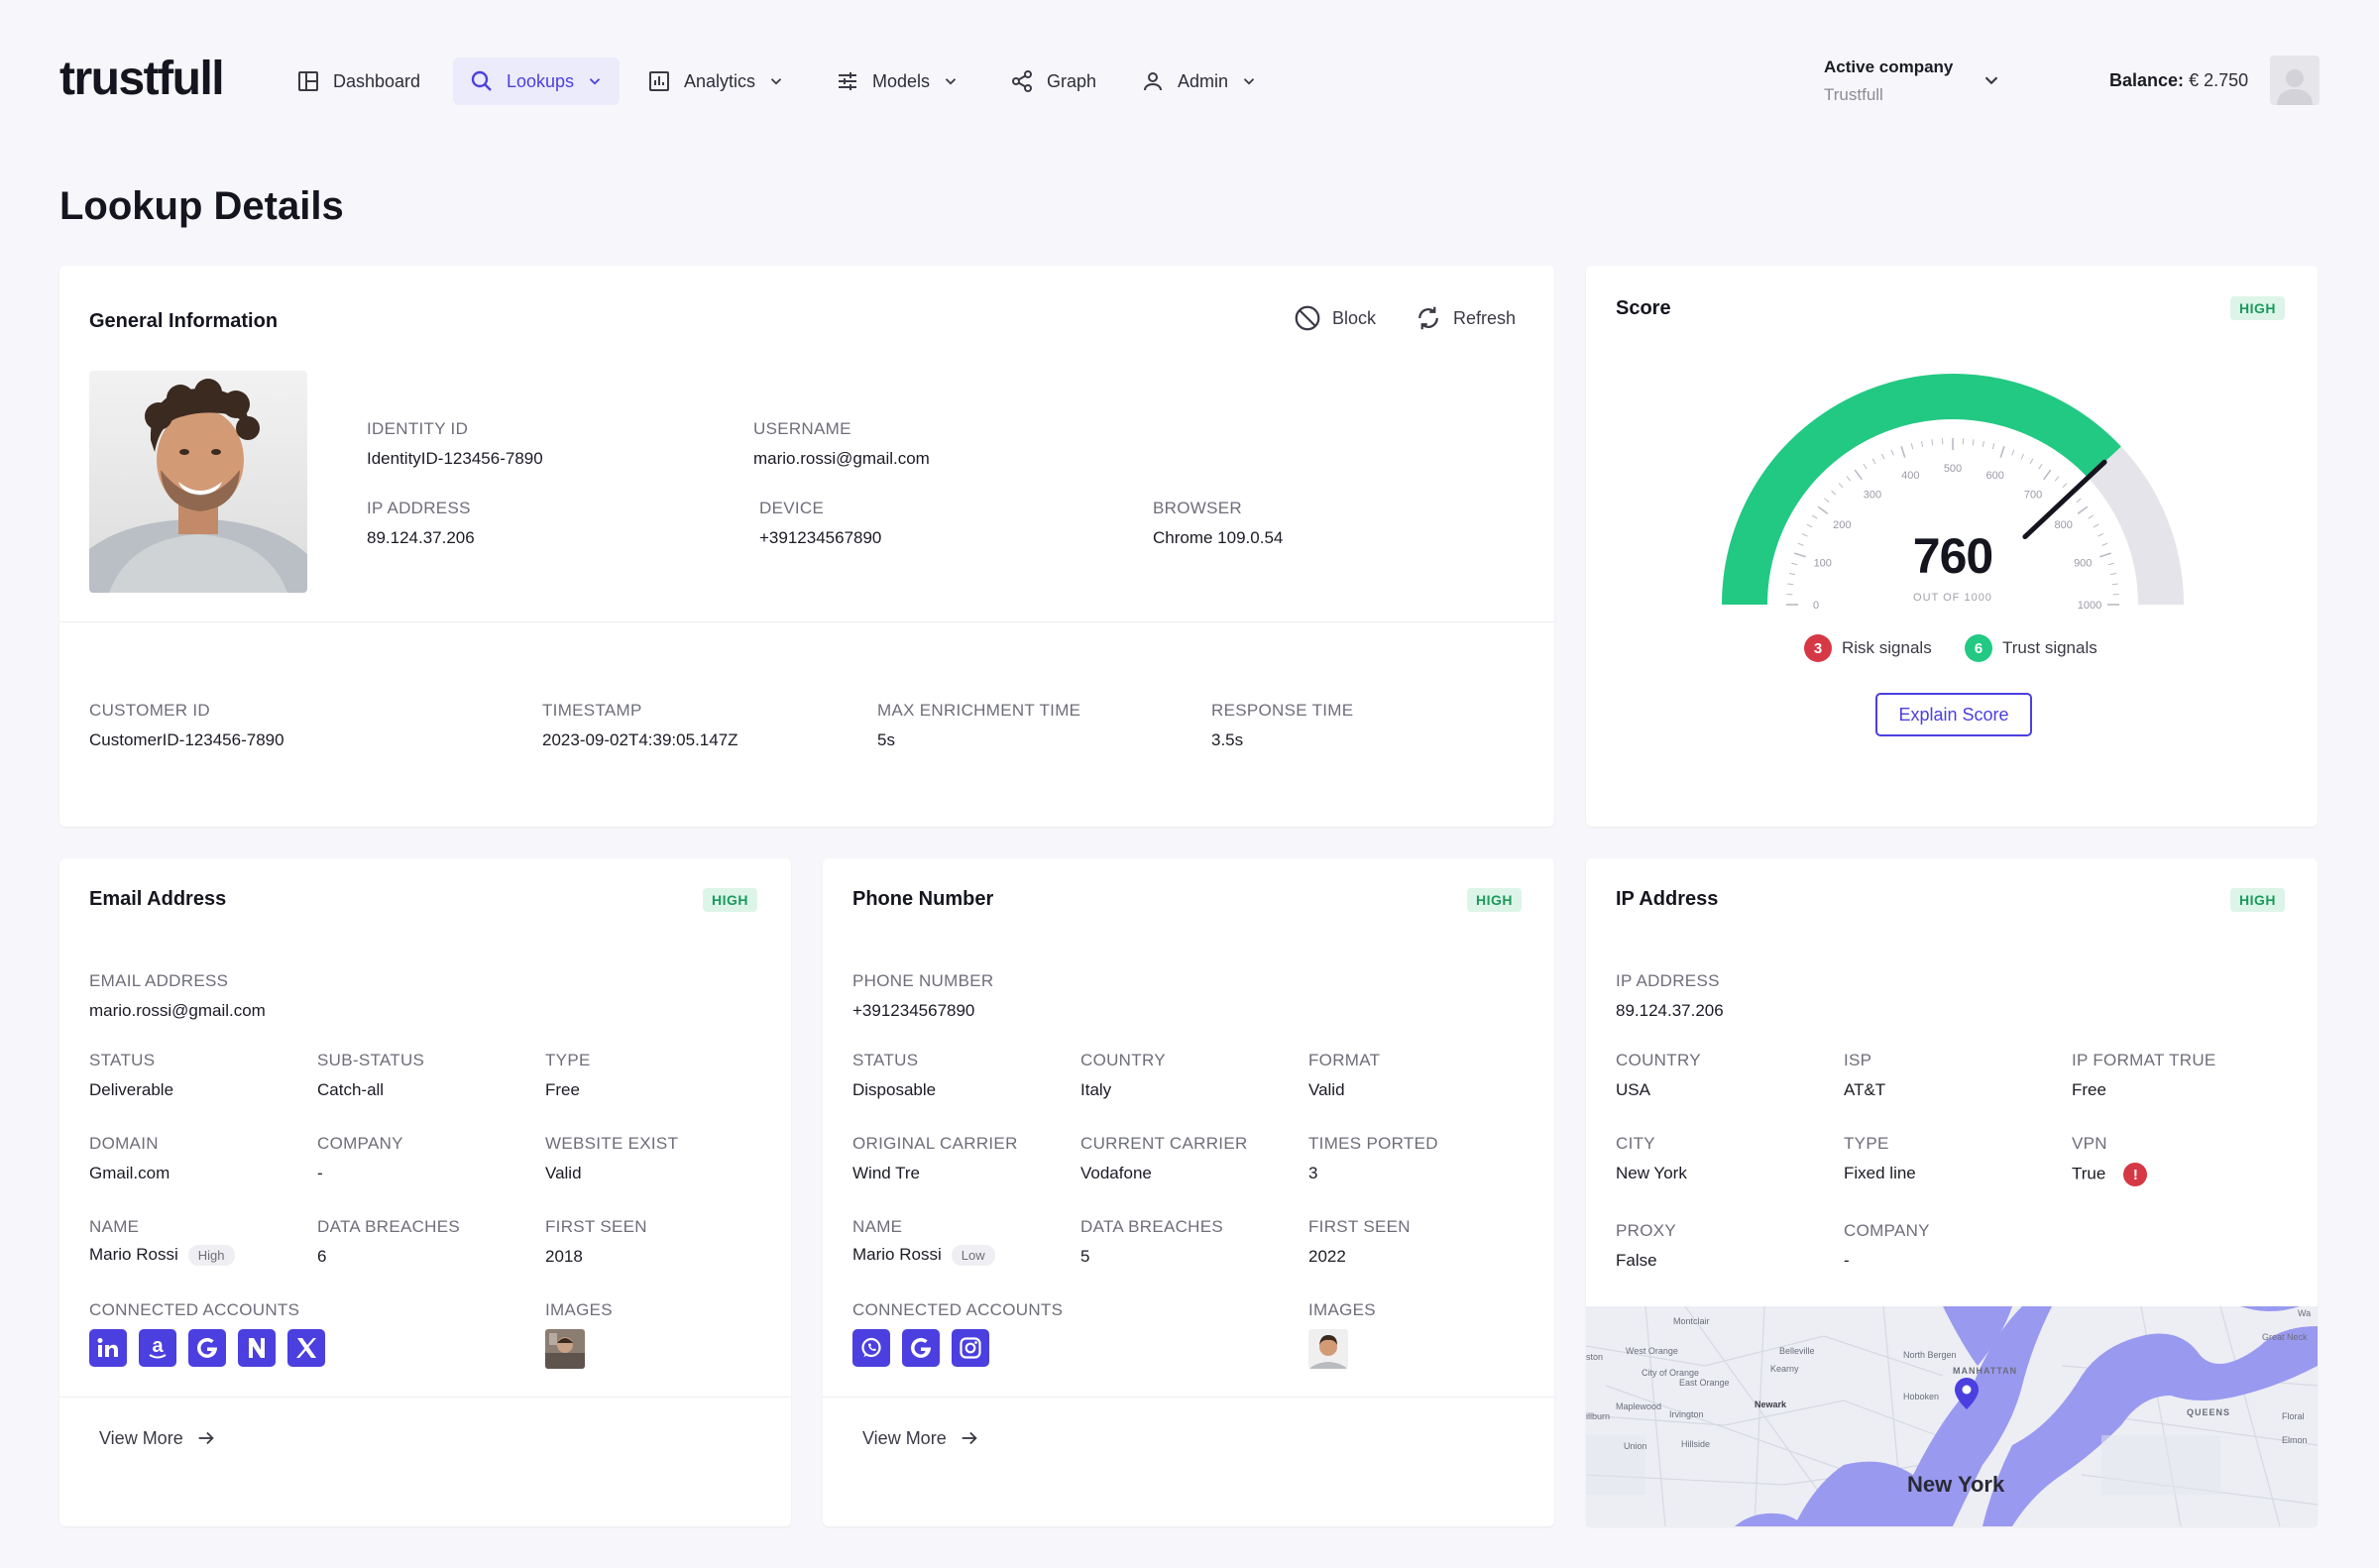 This screenshot has height=1568, width=2379. Describe the element at coordinates (129, 1173) in the screenshot. I see `email-domain-value: Gmail.com` at that location.